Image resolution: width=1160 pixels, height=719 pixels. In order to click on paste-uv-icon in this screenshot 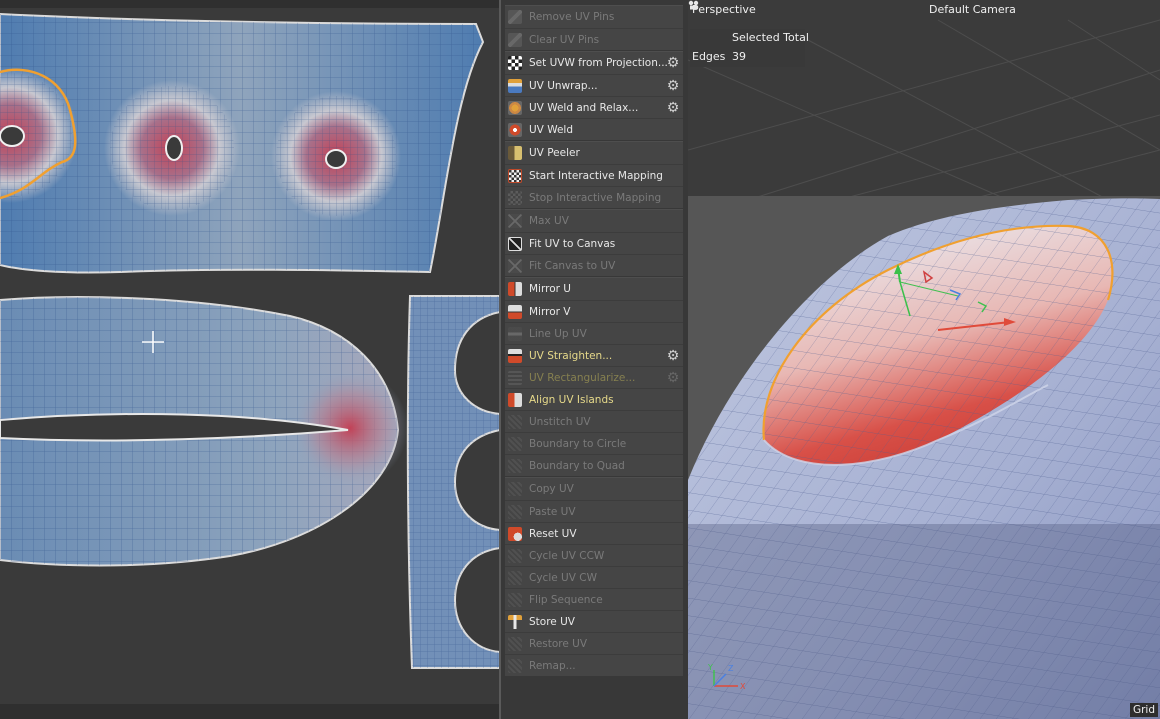, I will do `click(515, 512)`.